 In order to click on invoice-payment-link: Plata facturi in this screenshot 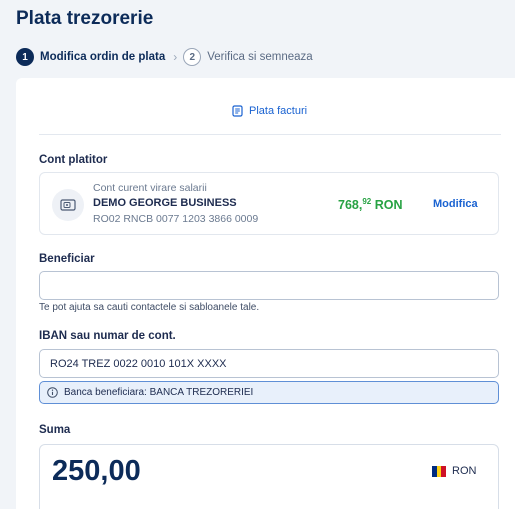, I will do `click(269, 111)`.